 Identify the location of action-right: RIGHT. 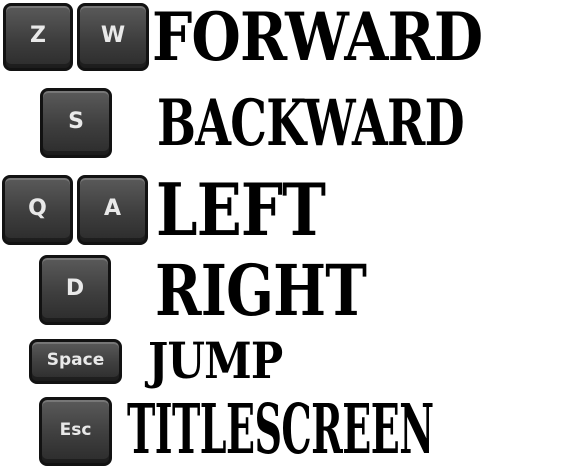
(261, 290).